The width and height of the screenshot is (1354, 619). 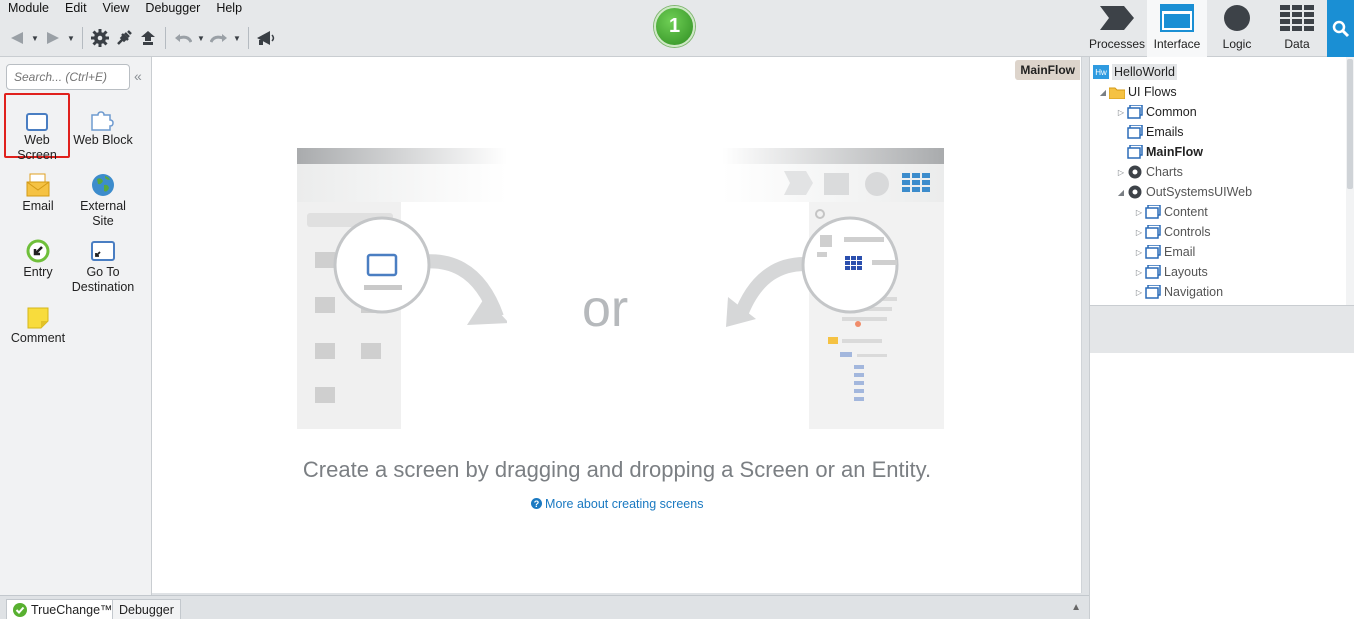 What do you see at coordinates (1297, 28) in the screenshot?
I see `tab-data: Data` at bounding box center [1297, 28].